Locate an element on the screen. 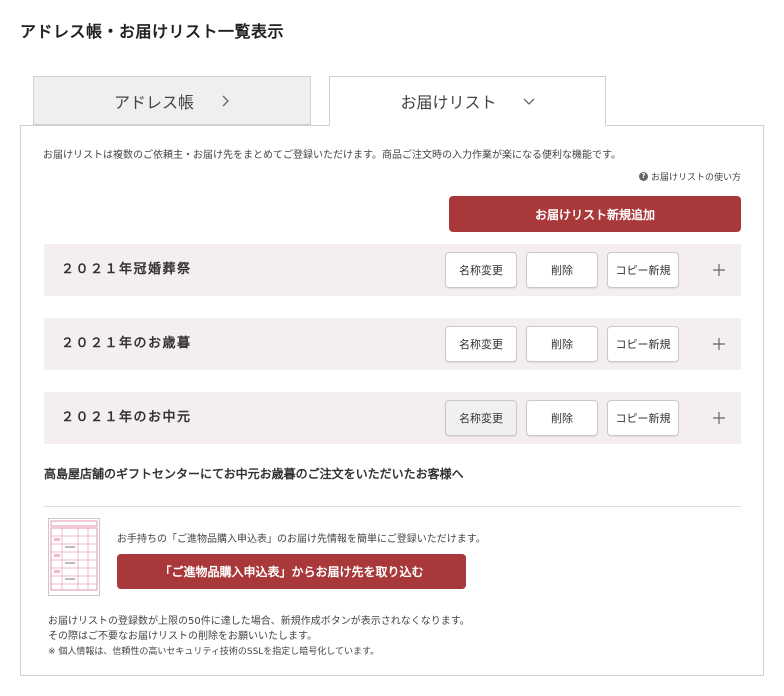 This screenshot has height=696, width=784. list-row: ２０２１年冠婚葬祭 名称変更 削除 コピー新規 is located at coordinates (392, 270).